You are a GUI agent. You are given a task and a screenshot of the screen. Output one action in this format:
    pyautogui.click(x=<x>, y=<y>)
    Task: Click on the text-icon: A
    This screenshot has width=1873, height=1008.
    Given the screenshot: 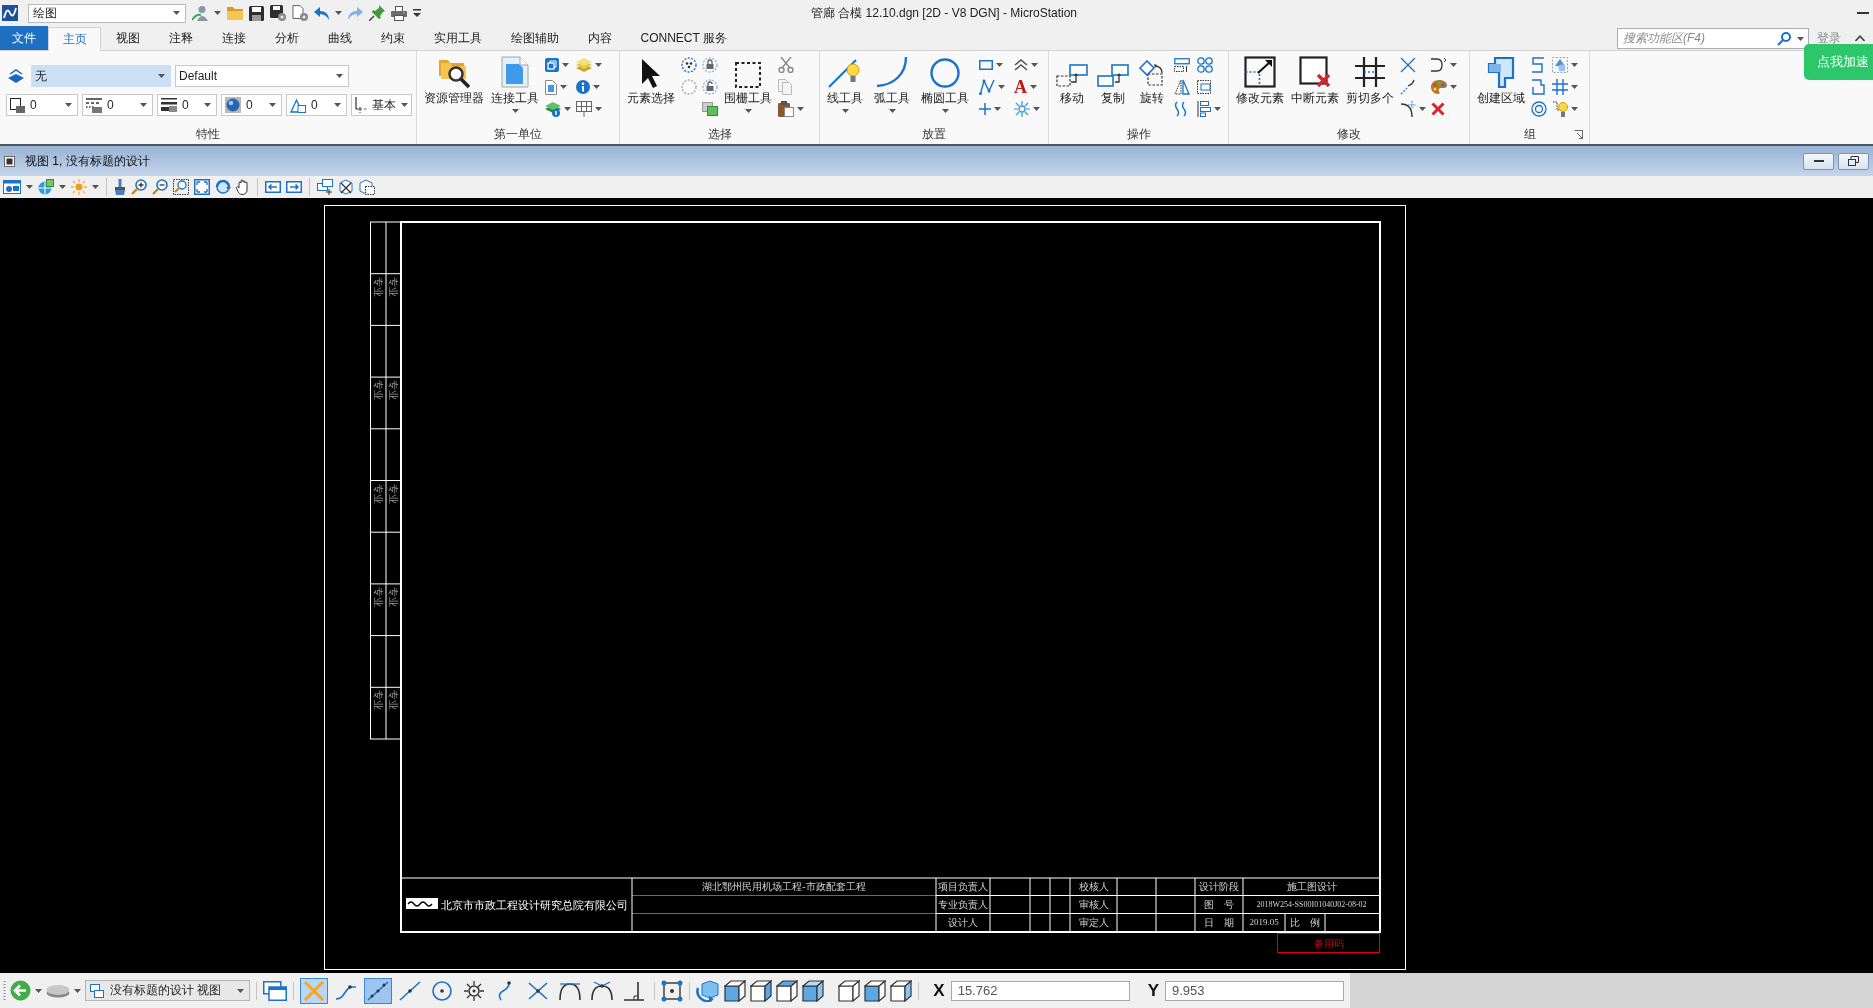 What is the action you would take?
    pyautogui.click(x=1020, y=87)
    